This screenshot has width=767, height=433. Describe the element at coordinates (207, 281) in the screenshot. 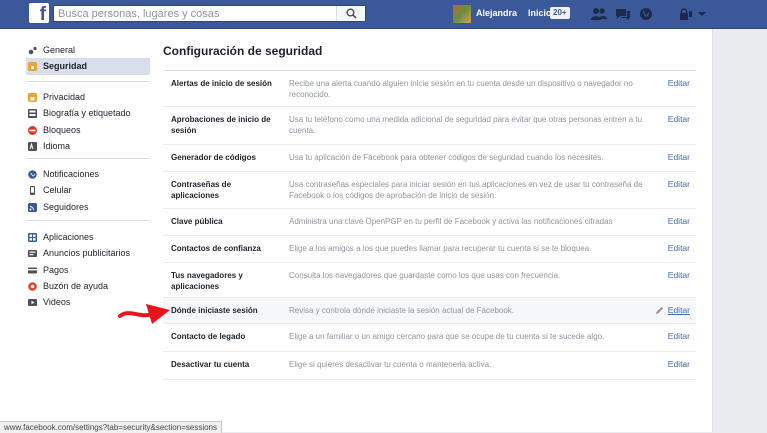

I see `setting-label: Tus navegadores y aplicaciones` at that location.